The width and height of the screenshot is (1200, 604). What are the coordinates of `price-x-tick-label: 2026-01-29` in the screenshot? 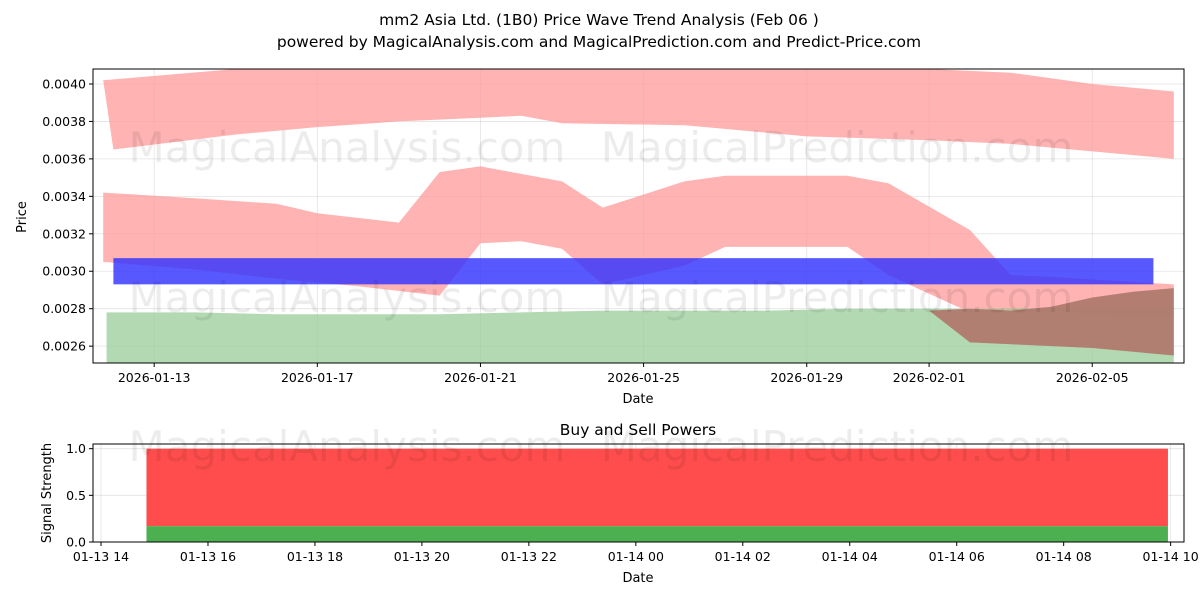 It's located at (806, 377).